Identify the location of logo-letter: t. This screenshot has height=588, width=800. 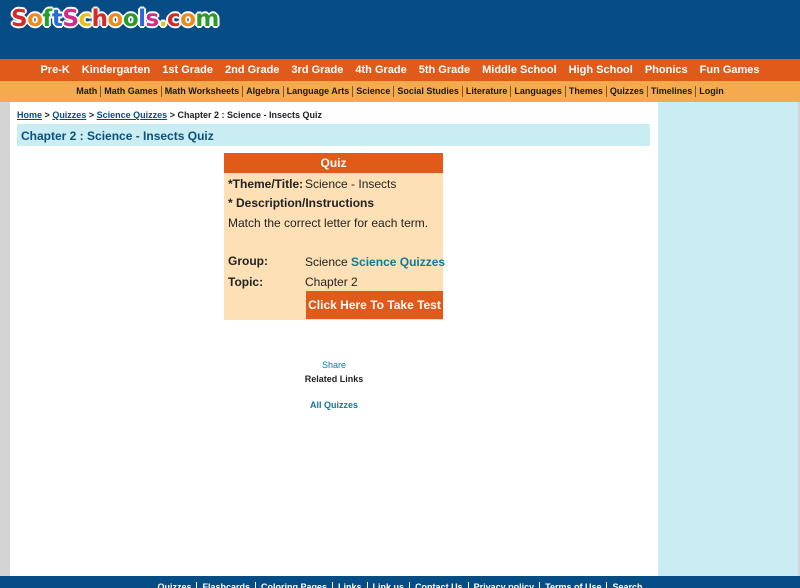
(57, 19).